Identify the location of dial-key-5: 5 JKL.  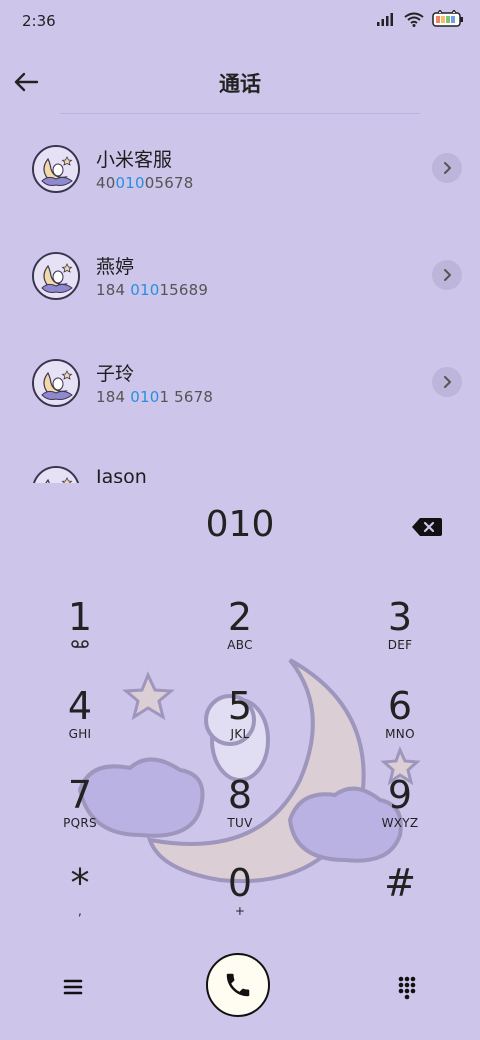
(240, 725).